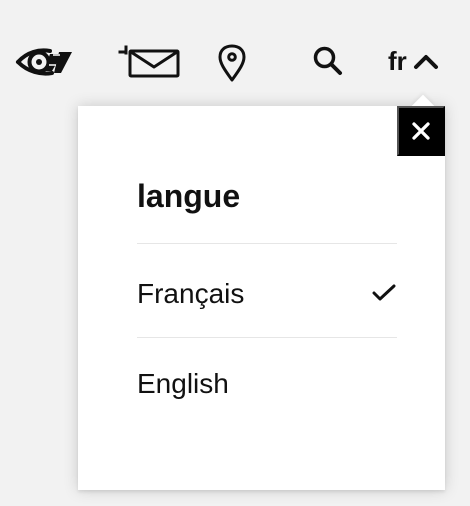  What do you see at coordinates (425, 62) in the screenshot?
I see `chevron-up-icon` at bounding box center [425, 62].